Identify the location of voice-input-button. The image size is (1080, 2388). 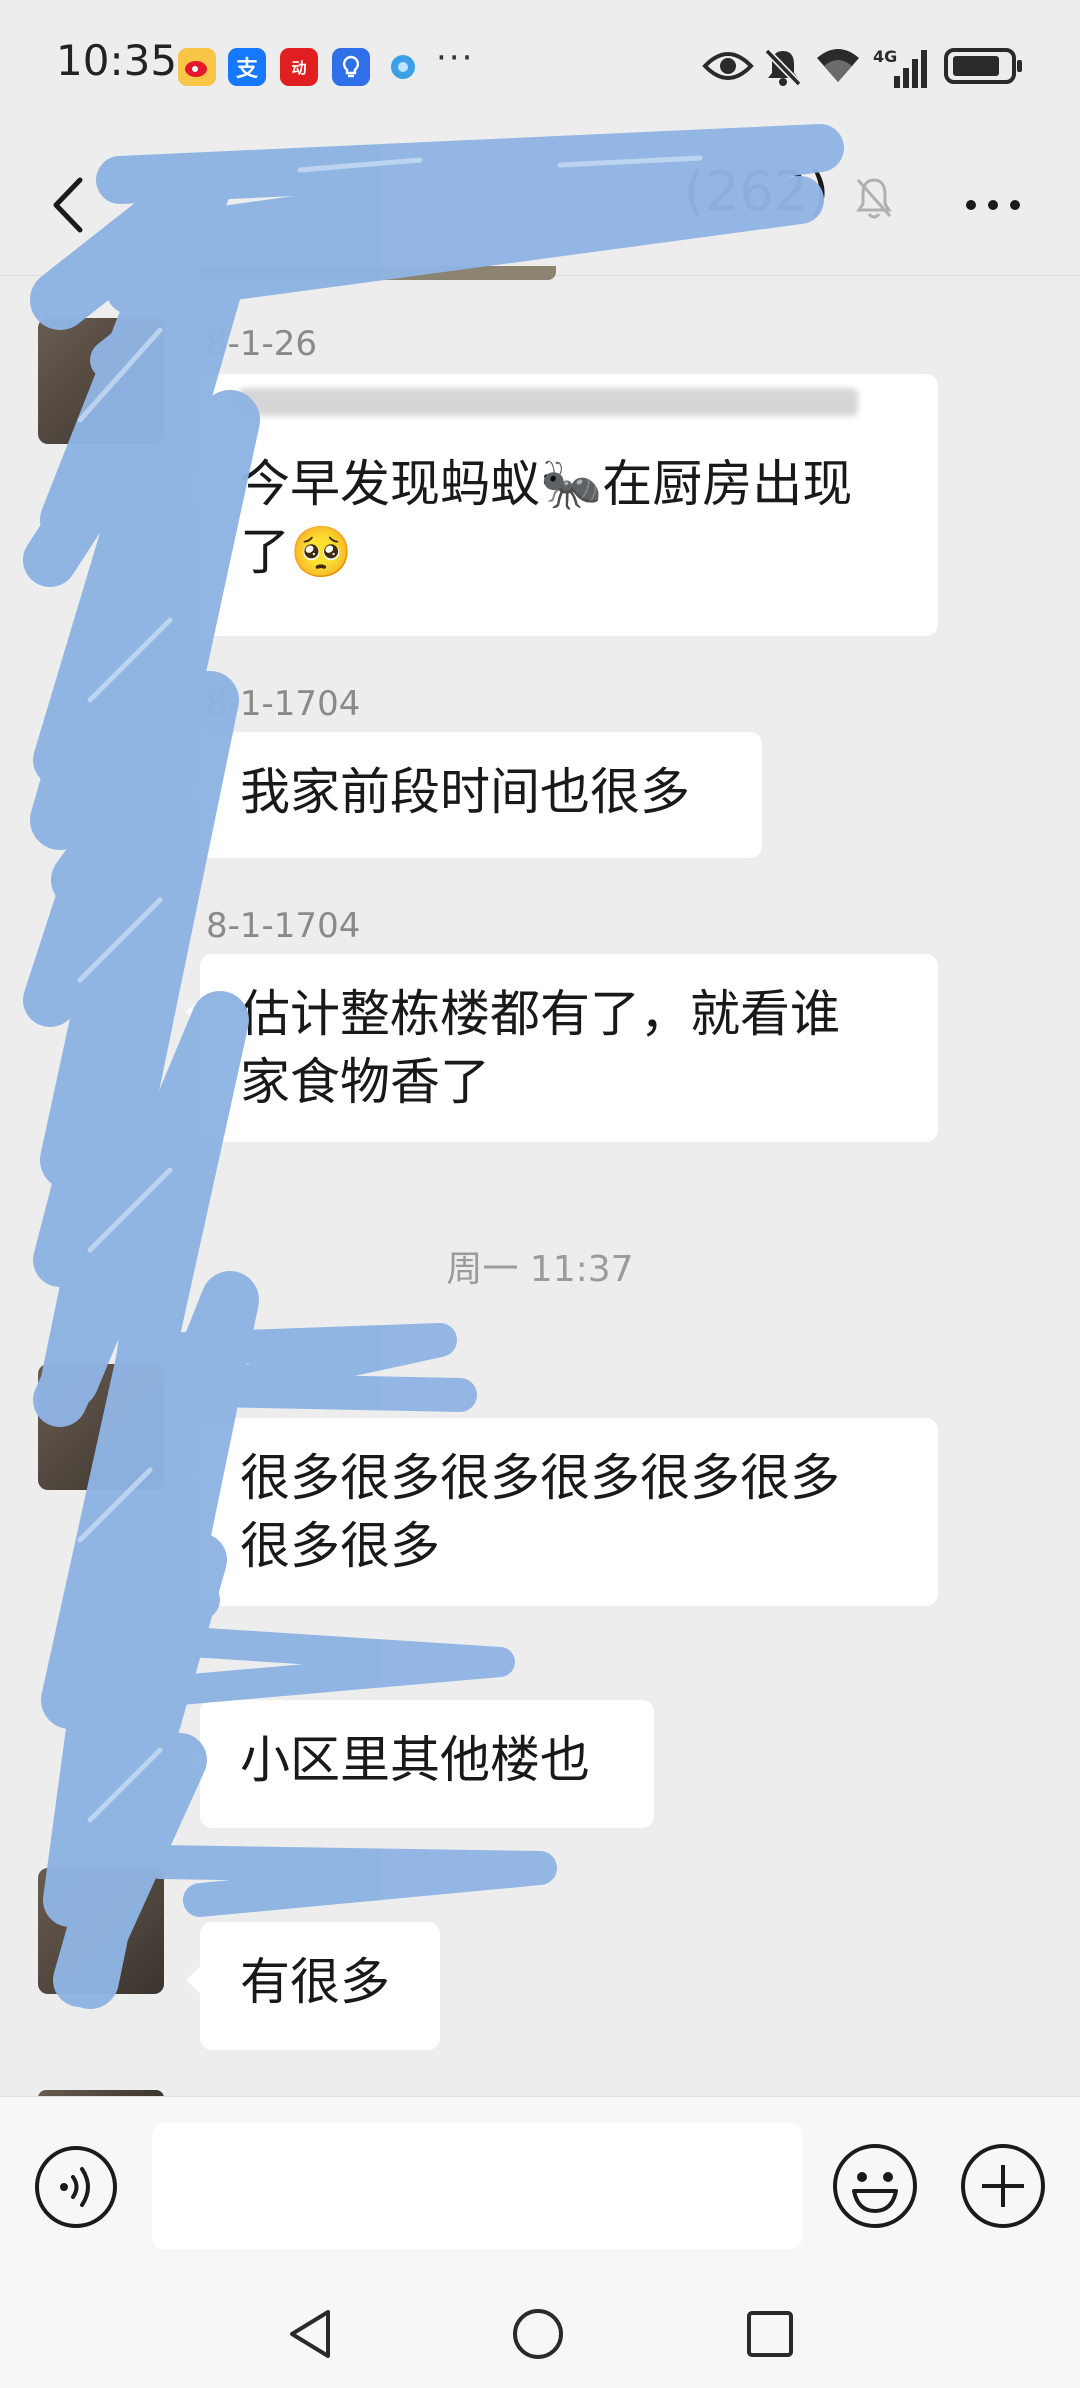
(76, 2187).